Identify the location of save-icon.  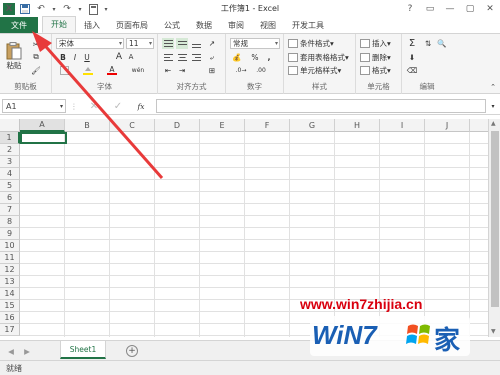
(25, 9).